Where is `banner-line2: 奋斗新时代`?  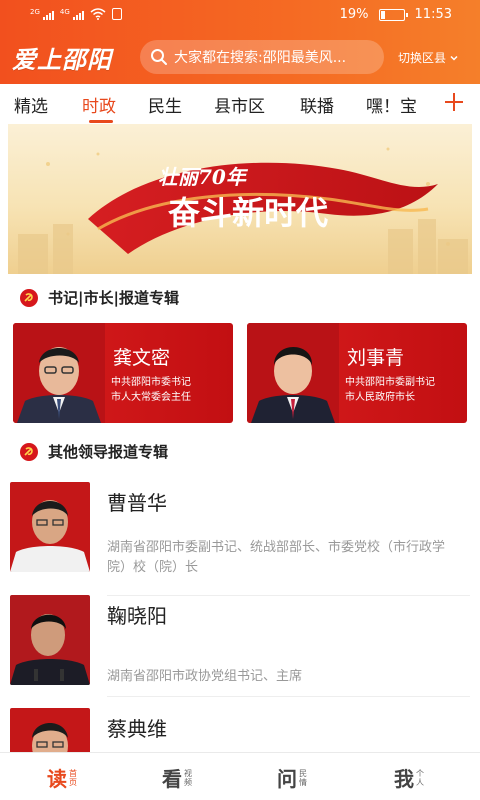 banner-line2: 奋斗新时代 is located at coordinates (248, 213).